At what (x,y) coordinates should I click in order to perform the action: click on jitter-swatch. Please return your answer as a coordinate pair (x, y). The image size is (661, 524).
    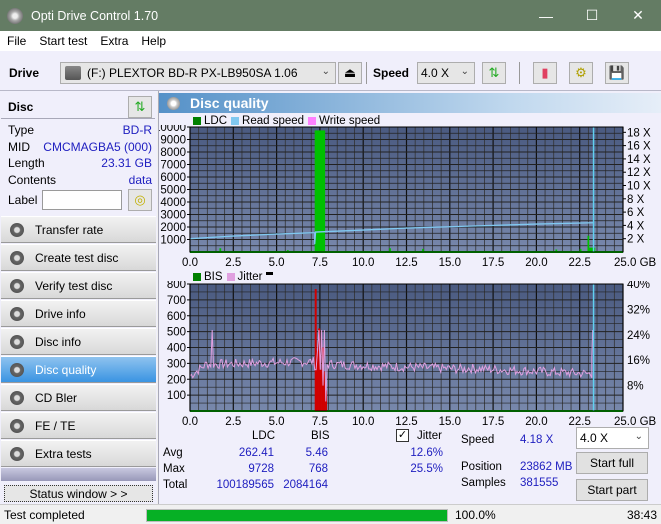
    Looking at the image, I should click on (230, 277).